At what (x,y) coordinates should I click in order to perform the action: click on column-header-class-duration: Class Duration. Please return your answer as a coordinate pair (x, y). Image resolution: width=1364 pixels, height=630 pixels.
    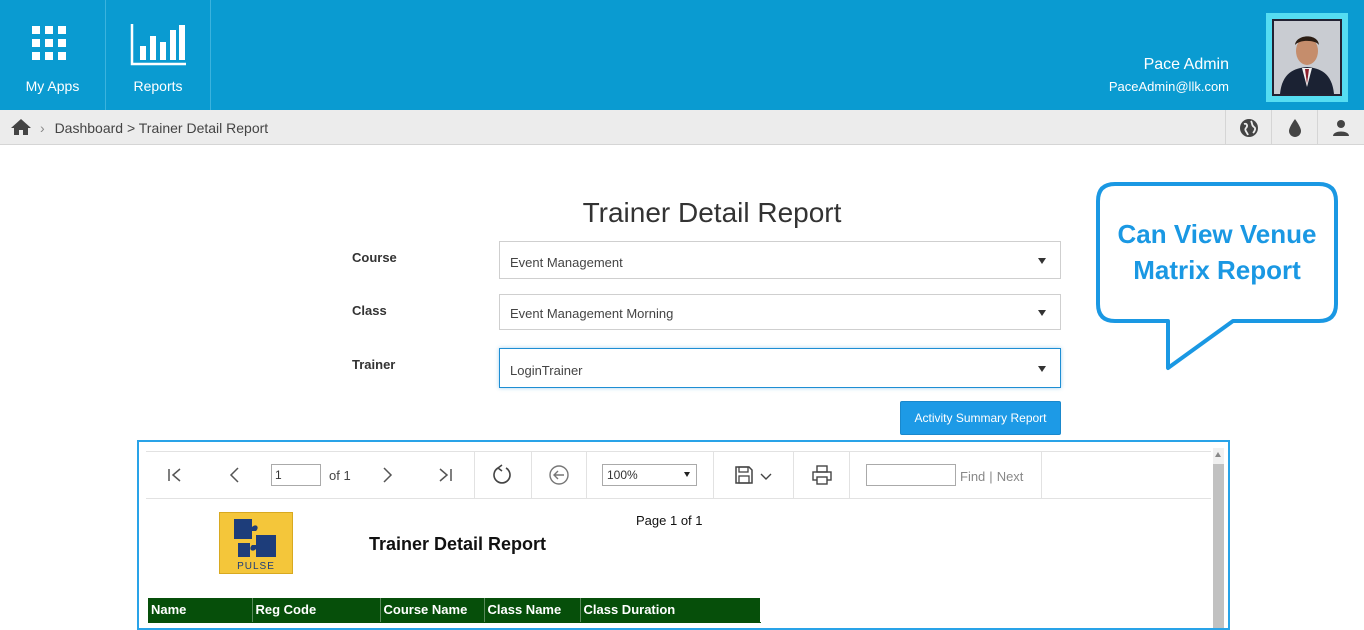
    Looking at the image, I should click on (670, 610).